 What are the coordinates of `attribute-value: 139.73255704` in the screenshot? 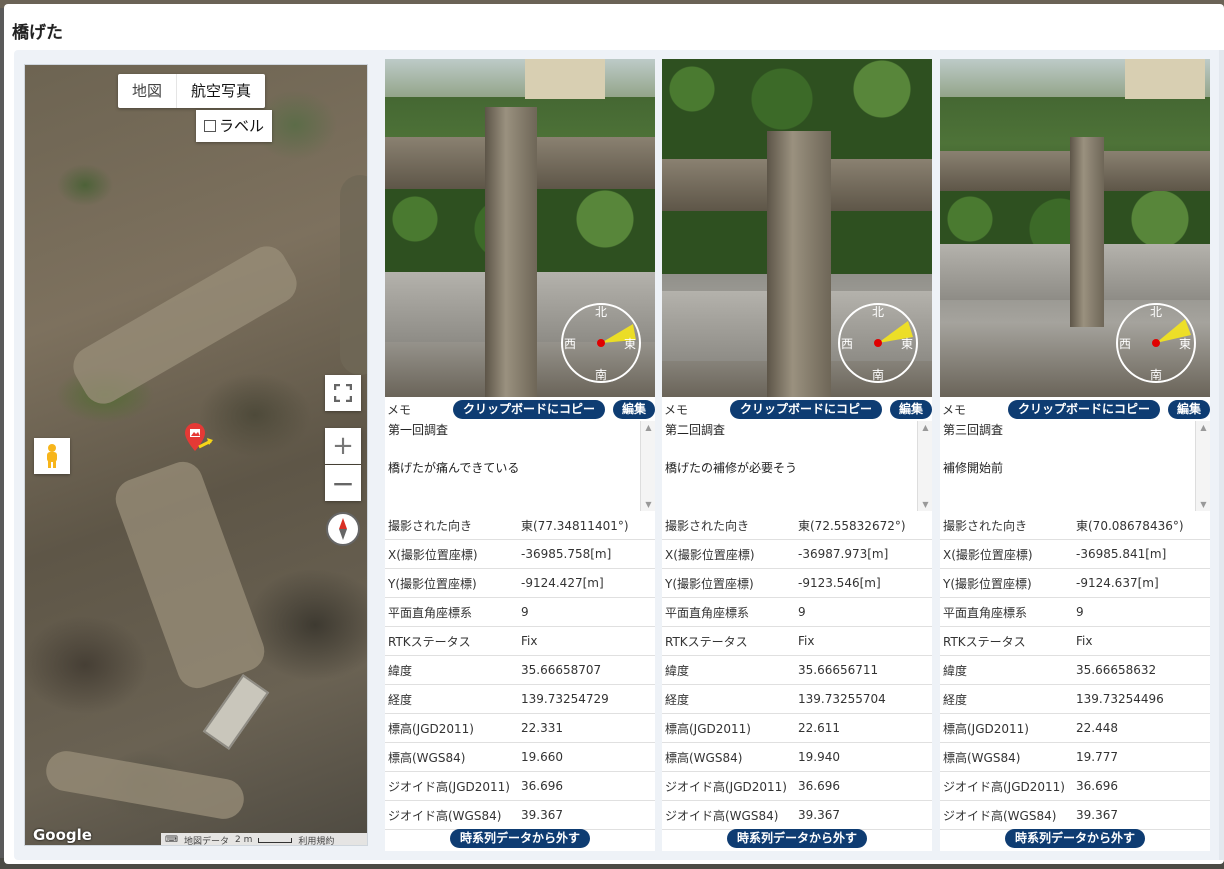 It's located at (842, 699).